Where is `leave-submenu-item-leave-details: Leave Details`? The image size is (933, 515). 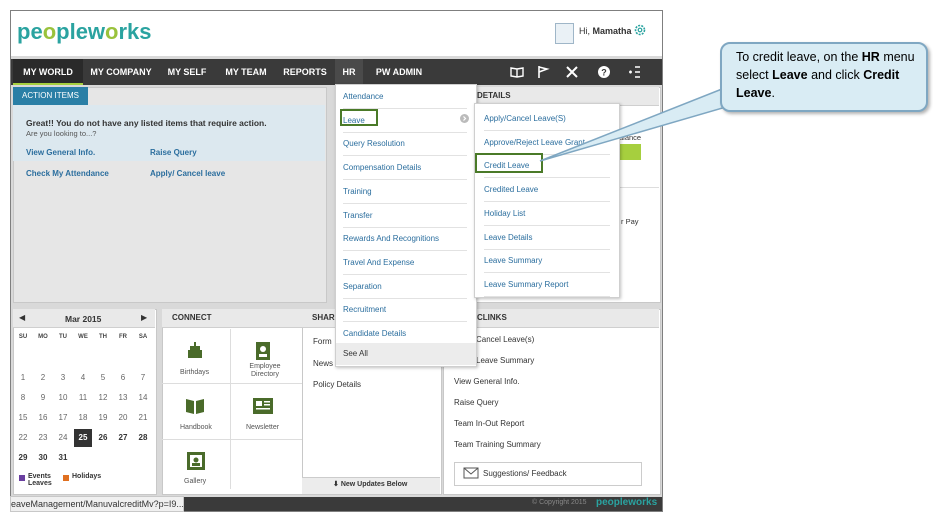 leave-submenu-item-leave-details: Leave Details is located at coordinates (547, 238).